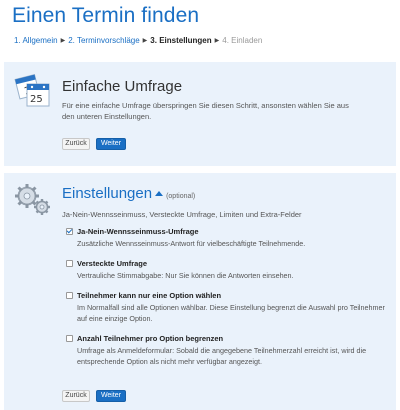 The height and width of the screenshot is (410, 400). I want to click on option-title: Teilnehmer kann nur eine Option wählen, so click(149, 295).